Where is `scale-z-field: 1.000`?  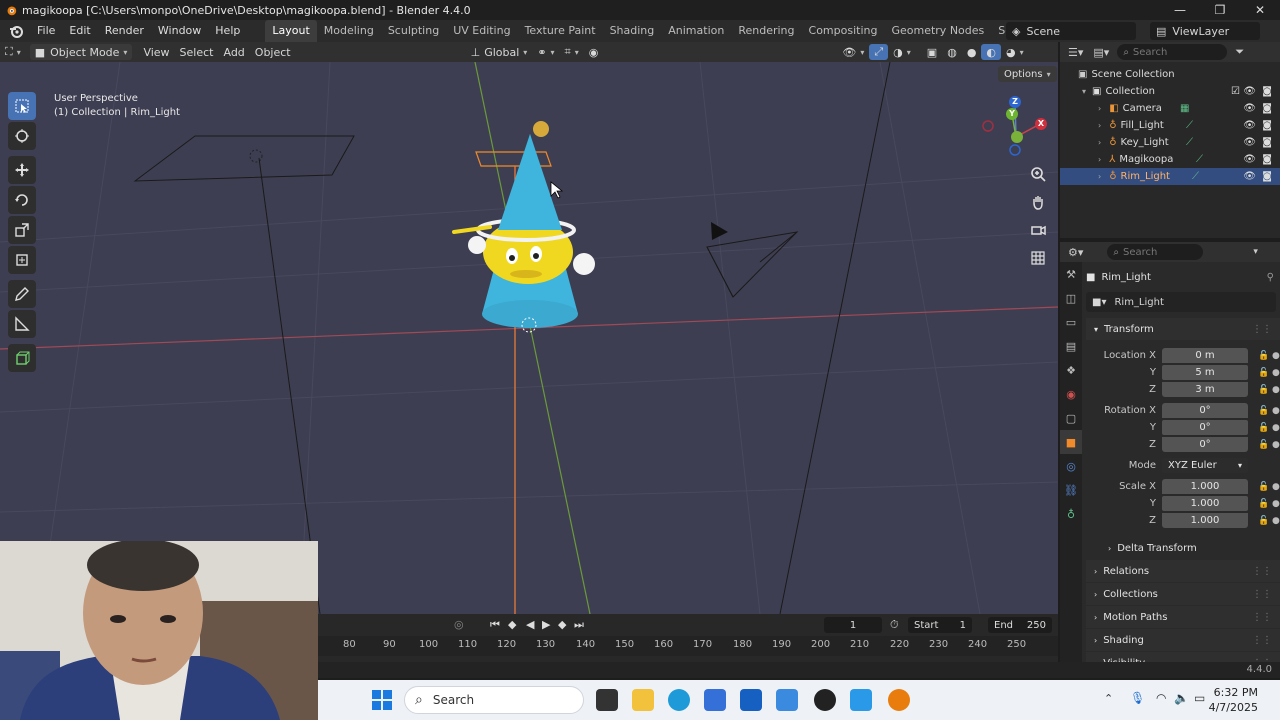 scale-z-field: 1.000 is located at coordinates (1205, 520).